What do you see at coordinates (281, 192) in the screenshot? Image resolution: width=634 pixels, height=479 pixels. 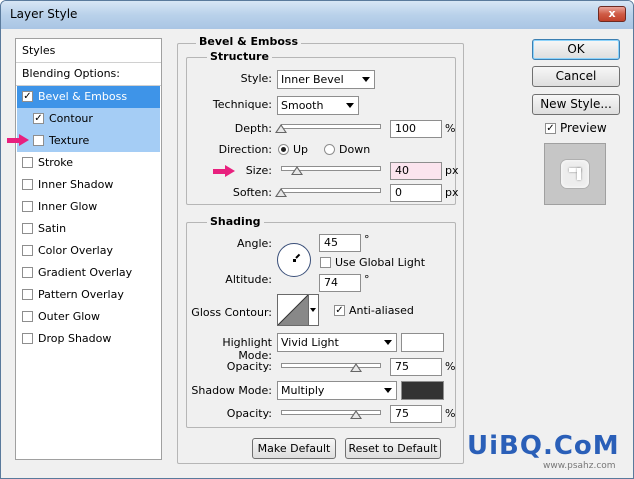 I see `soften-slider-thumb` at bounding box center [281, 192].